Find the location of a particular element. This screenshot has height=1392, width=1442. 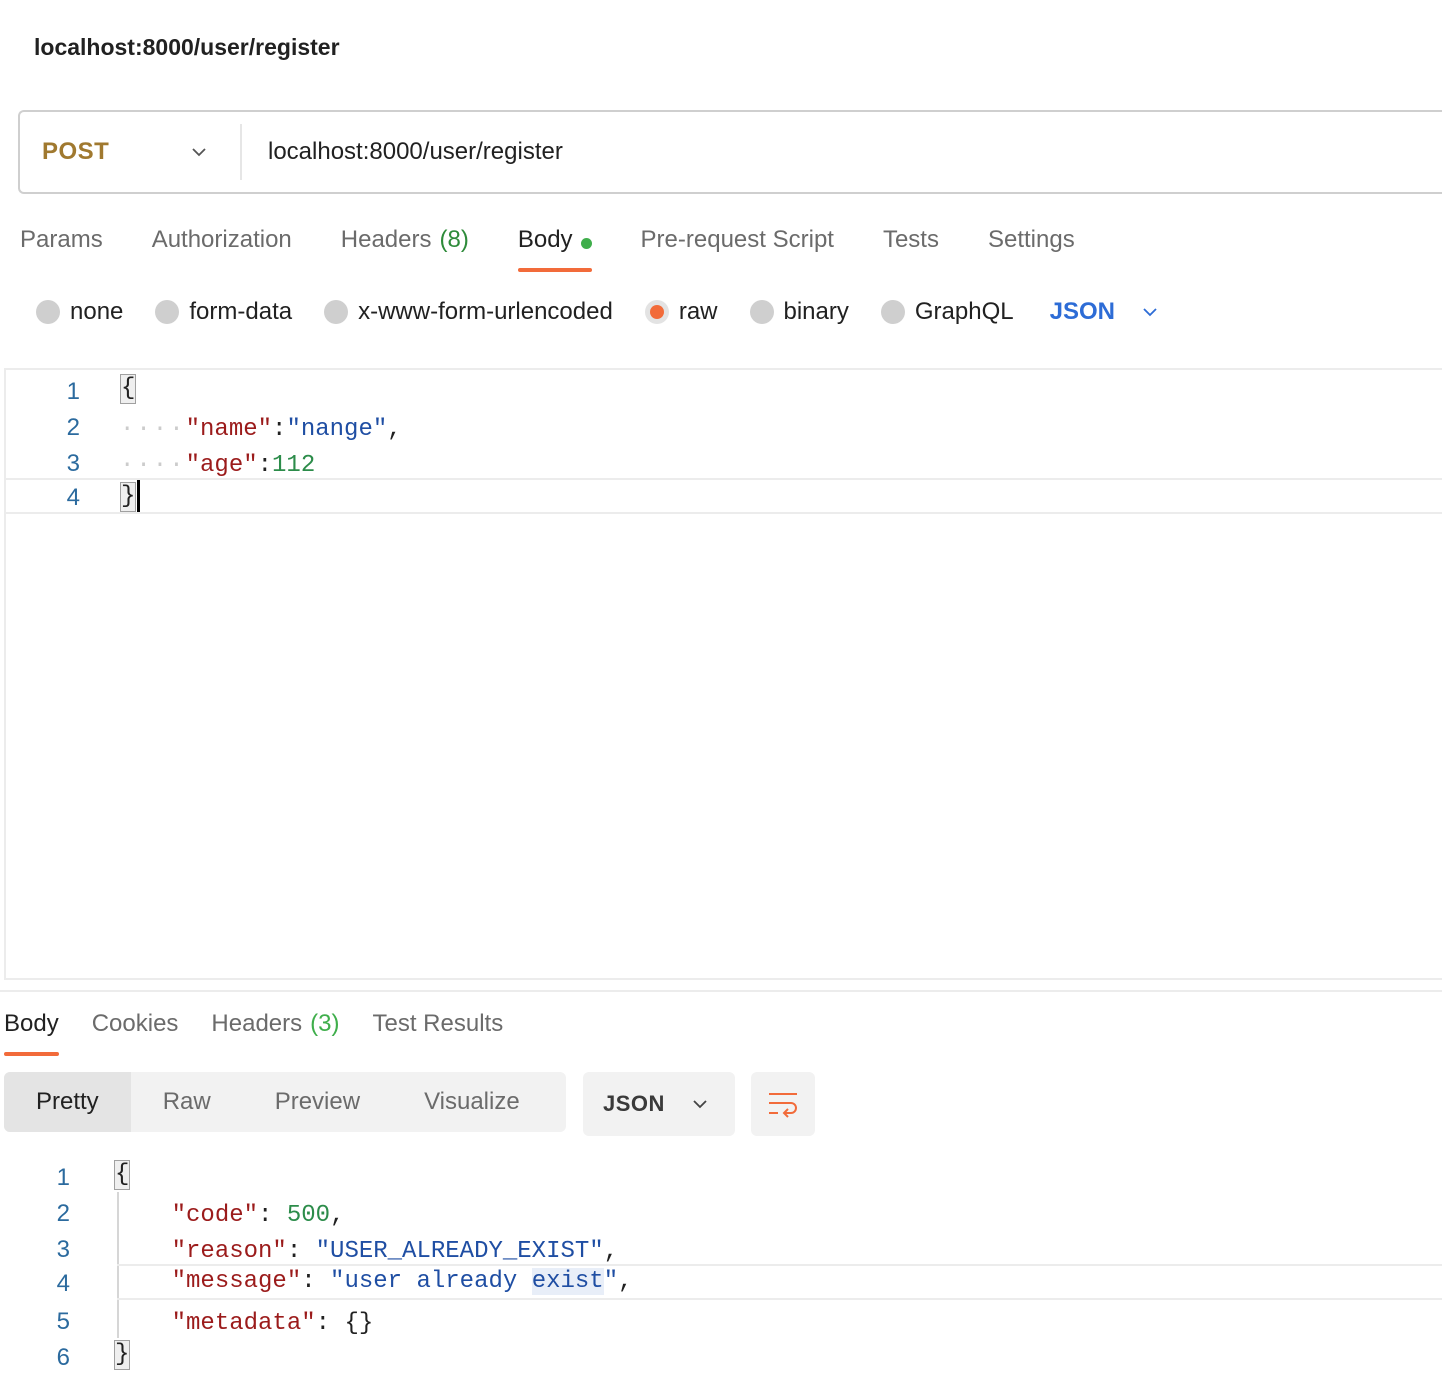

body-type-graphql: GraphQL is located at coordinates (947, 312).